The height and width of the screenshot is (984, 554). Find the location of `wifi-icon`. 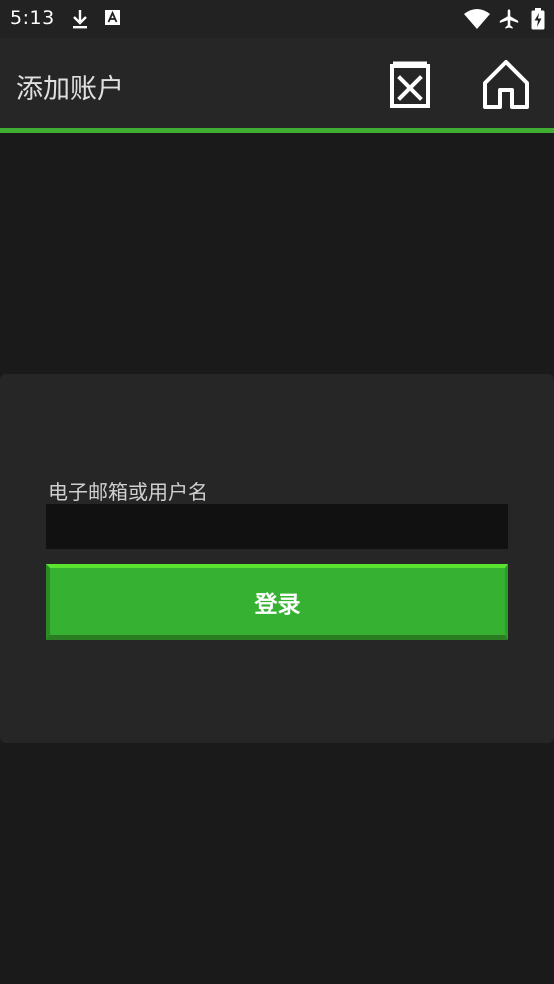

wifi-icon is located at coordinates (477, 19).